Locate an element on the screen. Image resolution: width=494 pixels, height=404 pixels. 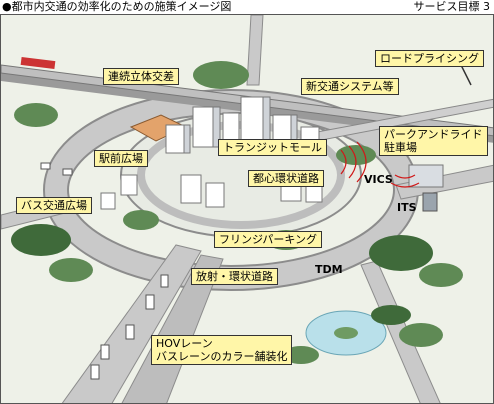
figure-title: ●都市内交通の効率化のための施策イメージ図 is located at coordinates (116, 7).